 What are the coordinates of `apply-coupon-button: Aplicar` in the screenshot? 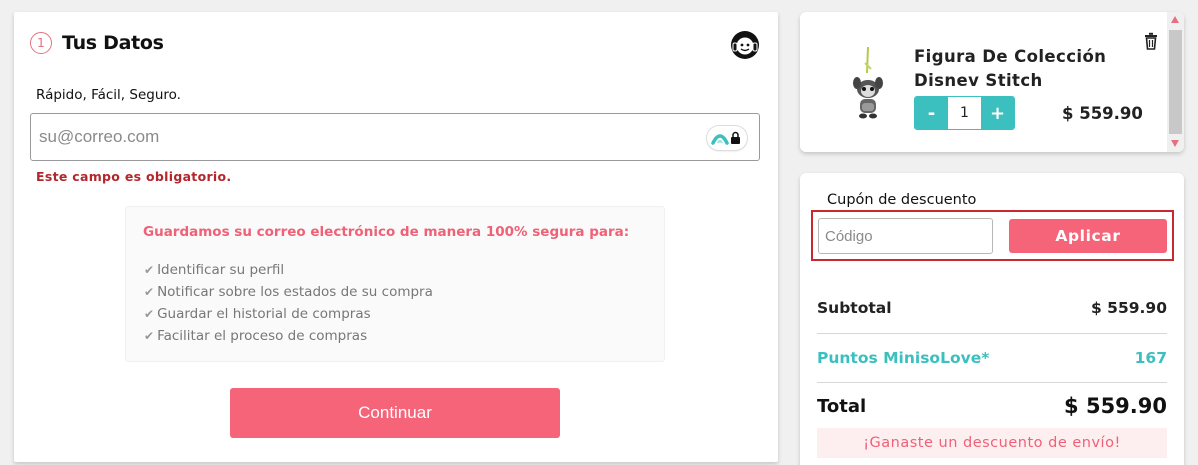 It's located at (1088, 236).